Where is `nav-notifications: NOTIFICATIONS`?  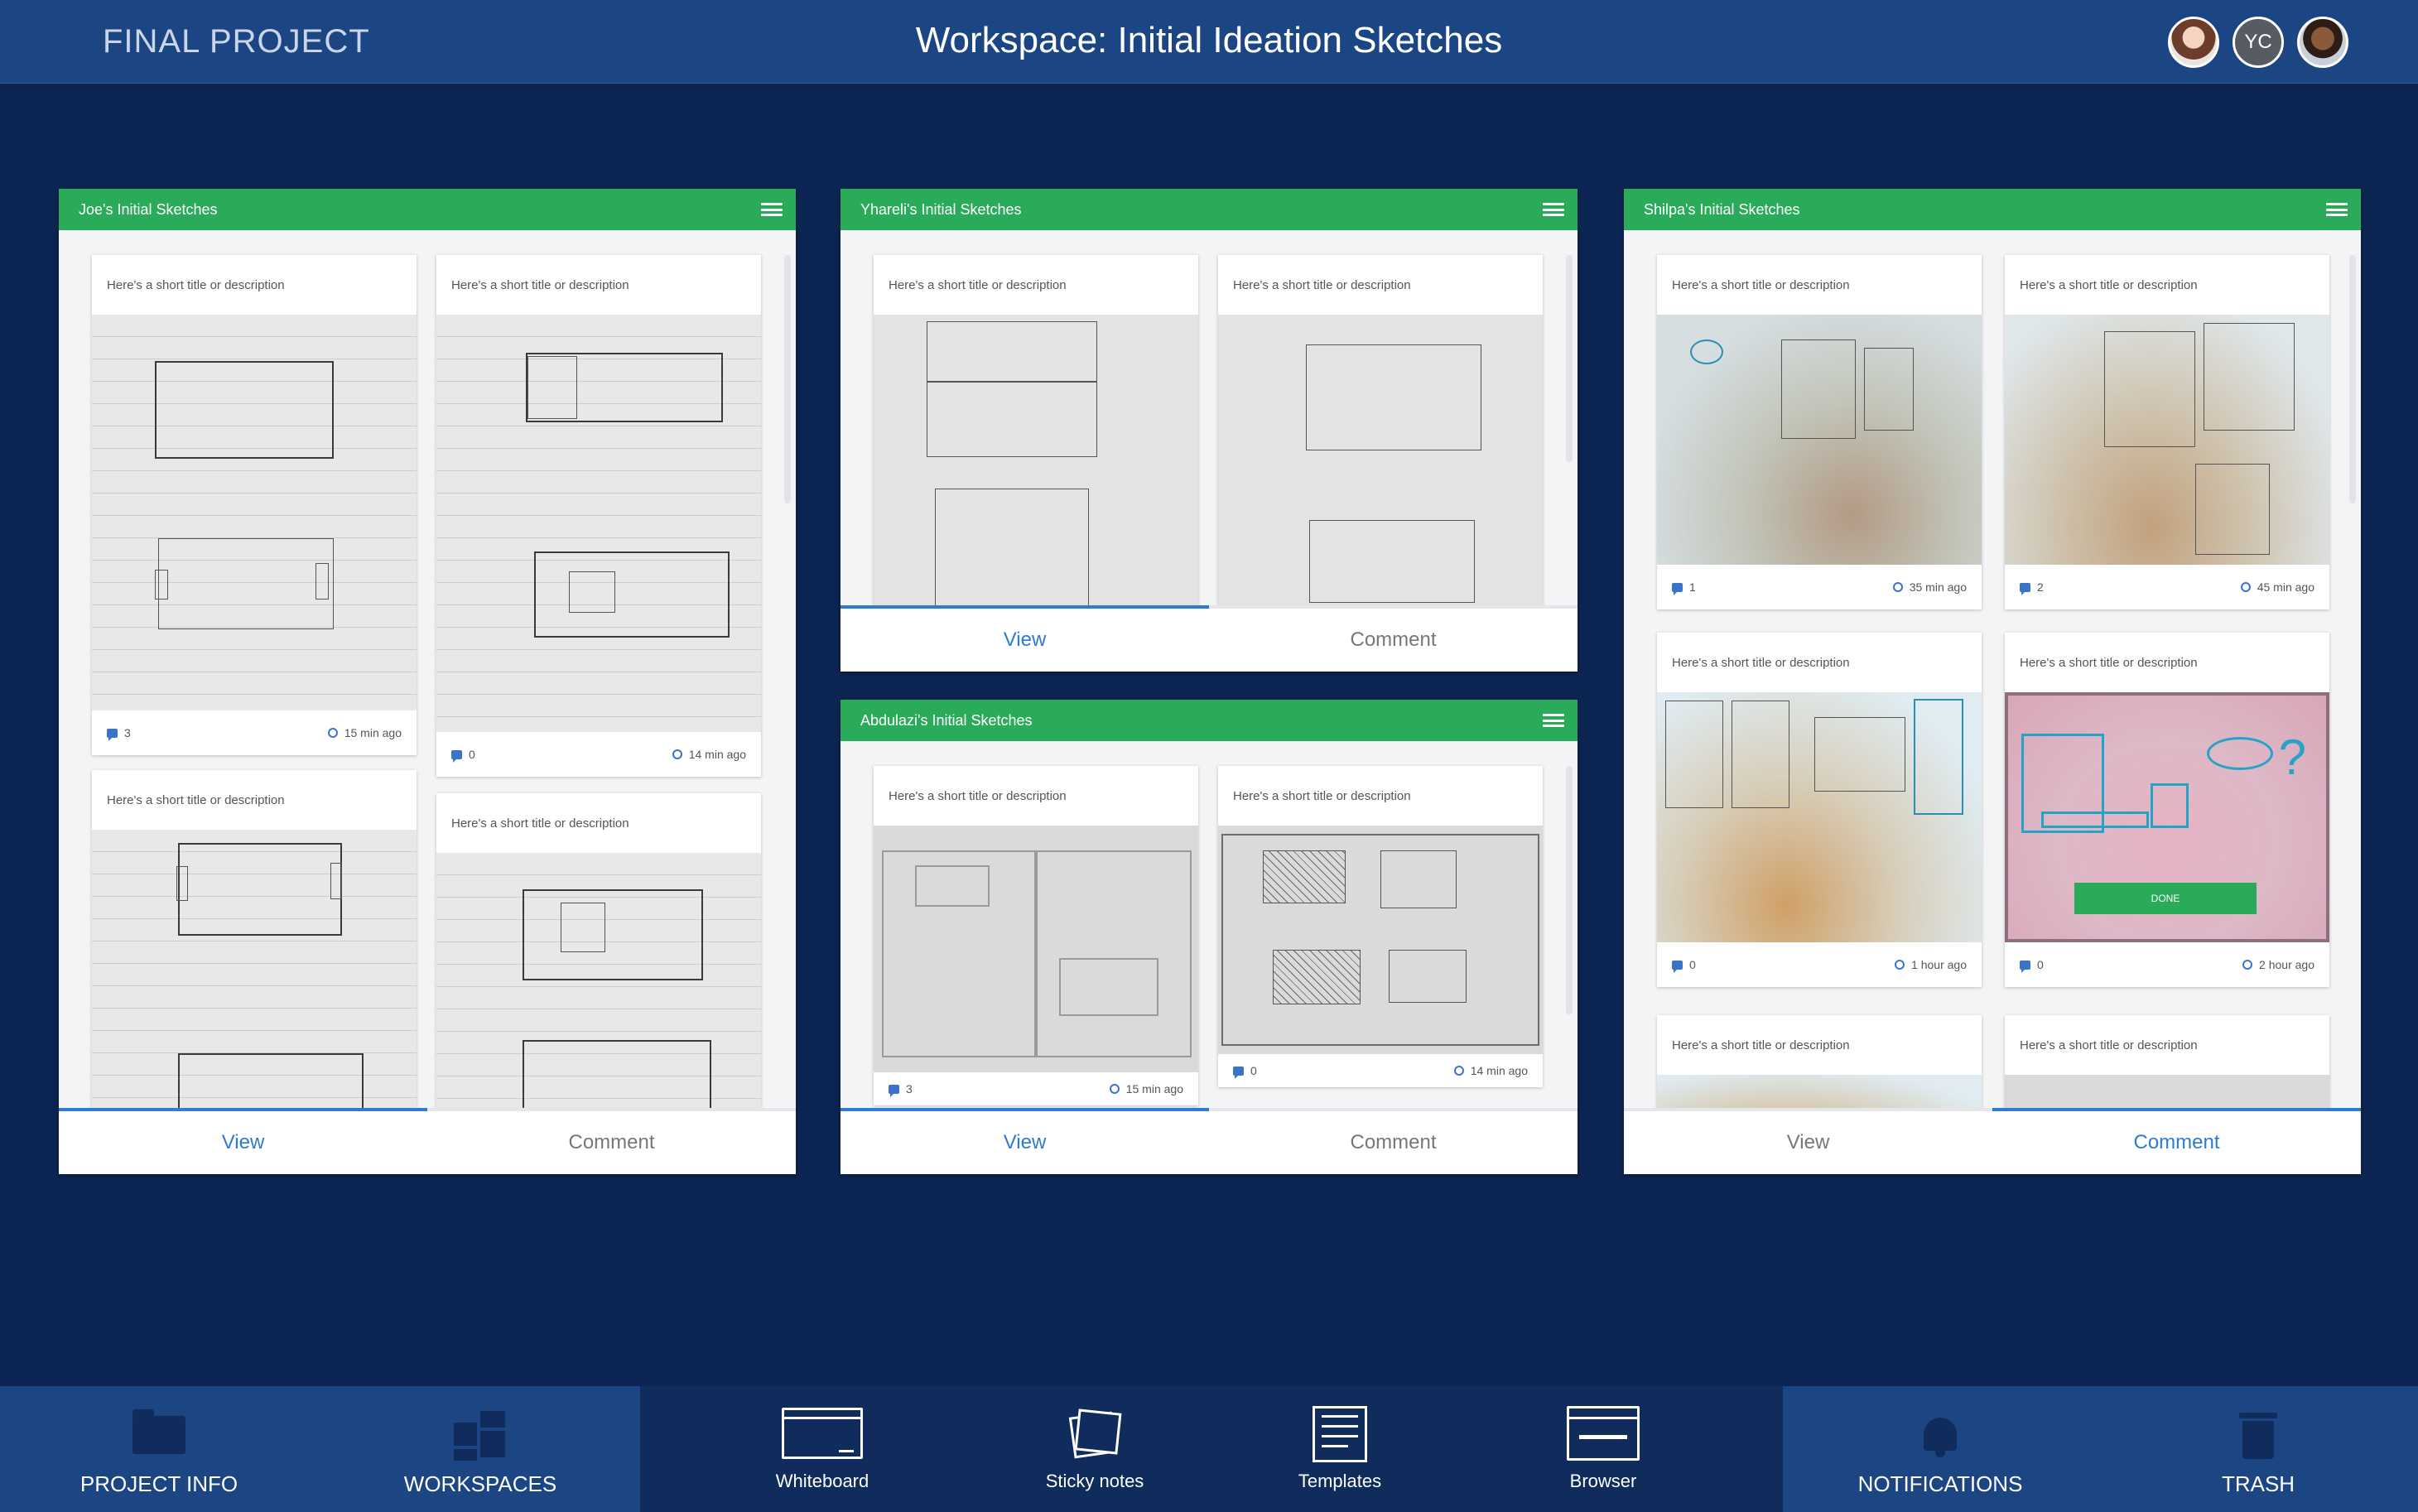
nav-notifications: NOTIFICATIONS is located at coordinates (1940, 1449).